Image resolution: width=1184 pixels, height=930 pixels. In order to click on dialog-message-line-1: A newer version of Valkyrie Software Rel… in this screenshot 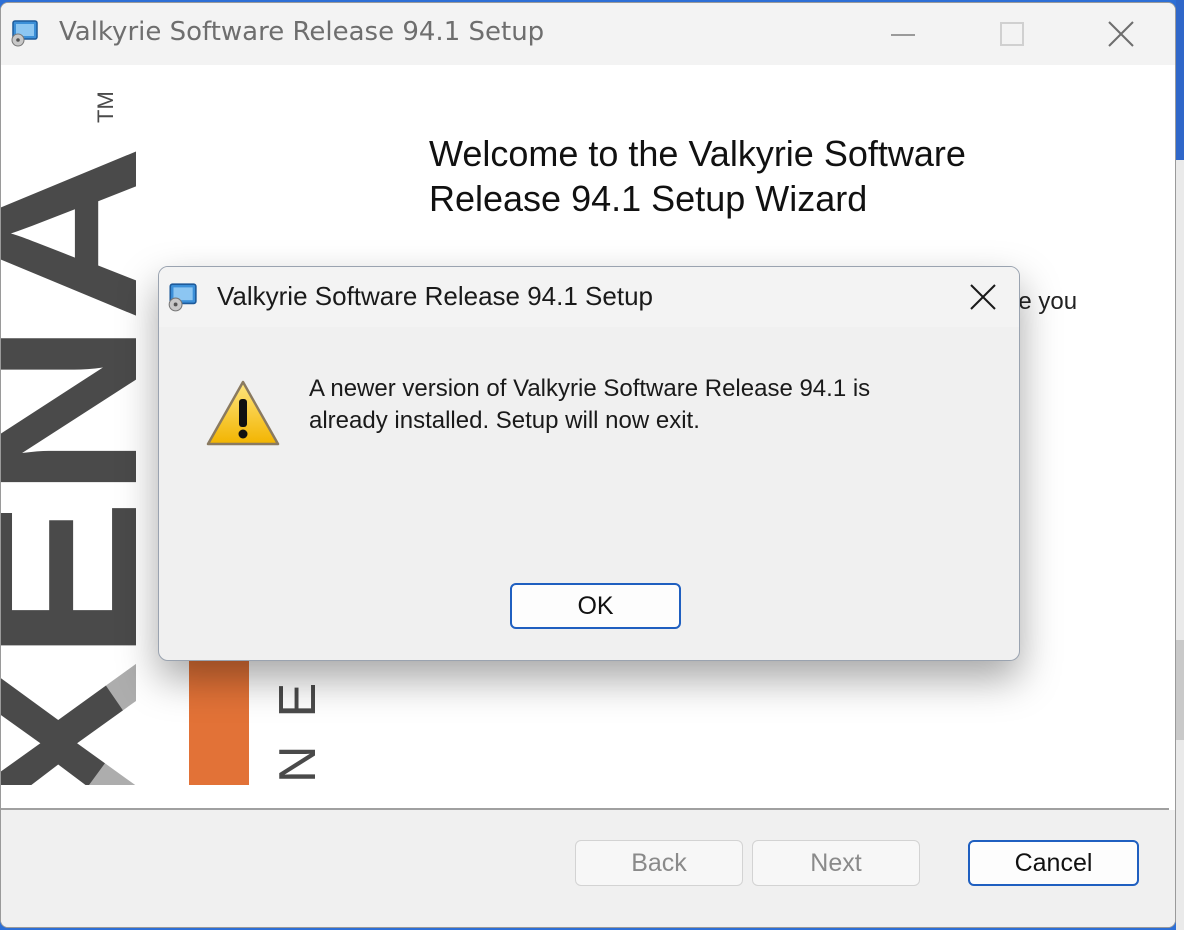, I will do `click(590, 388)`.